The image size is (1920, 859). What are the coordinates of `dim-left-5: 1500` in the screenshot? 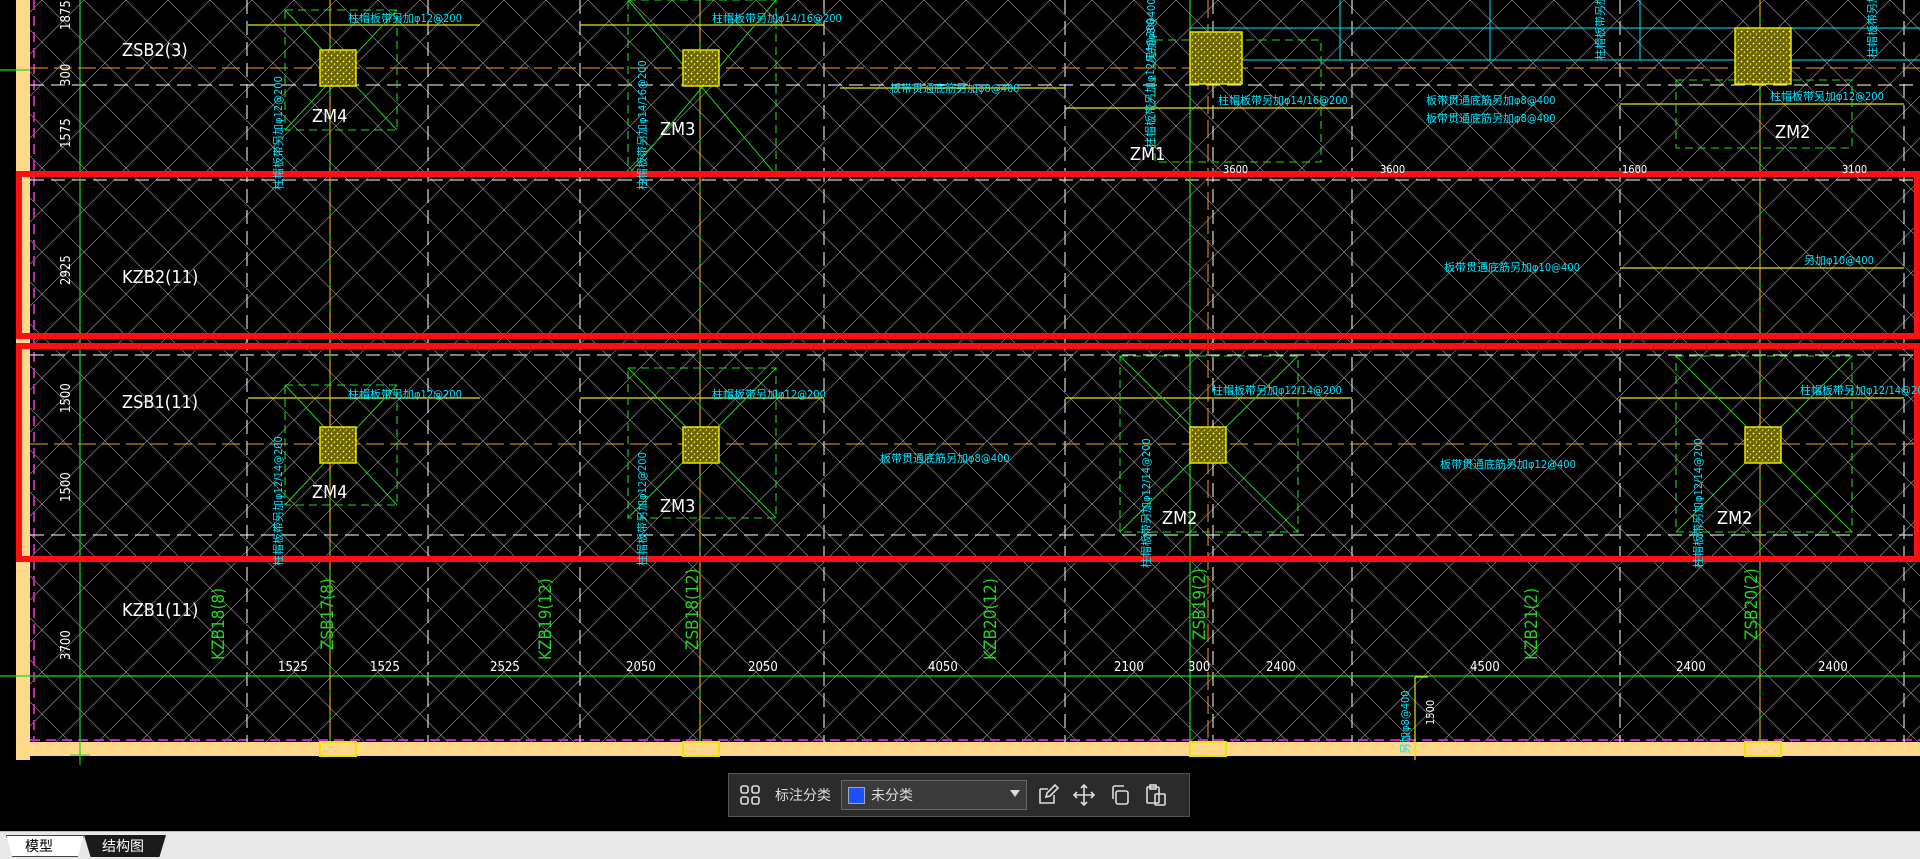 It's located at (66, 398).